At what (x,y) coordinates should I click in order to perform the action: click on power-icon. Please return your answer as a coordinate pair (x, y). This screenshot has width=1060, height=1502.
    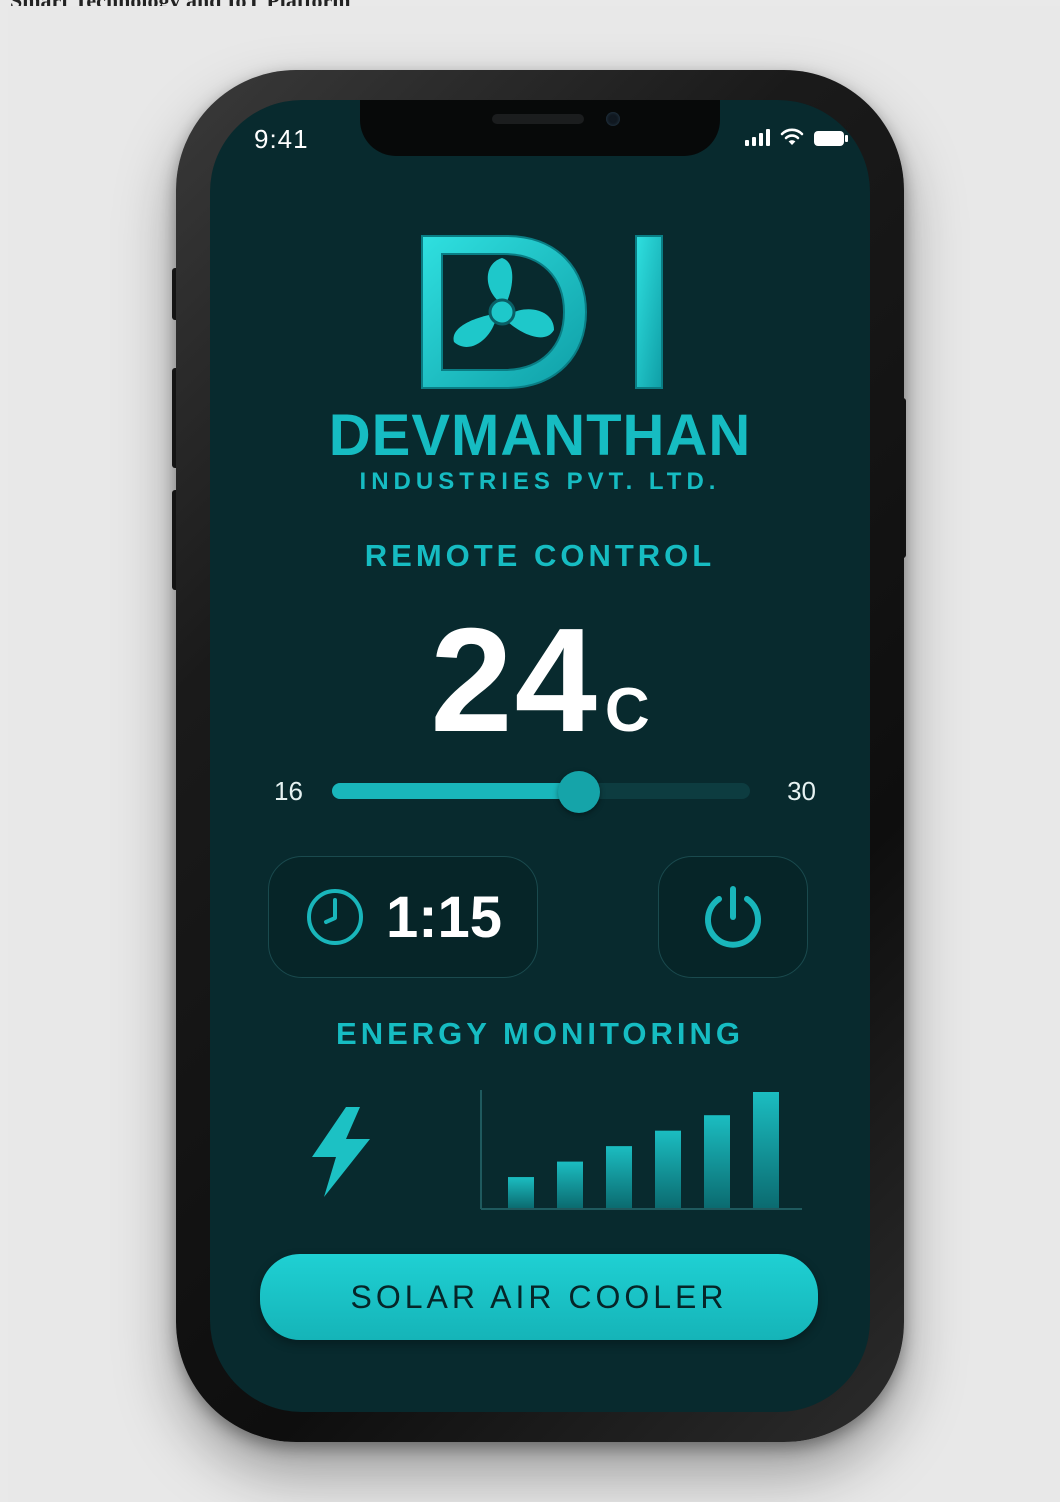
    Looking at the image, I should click on (733, 917).